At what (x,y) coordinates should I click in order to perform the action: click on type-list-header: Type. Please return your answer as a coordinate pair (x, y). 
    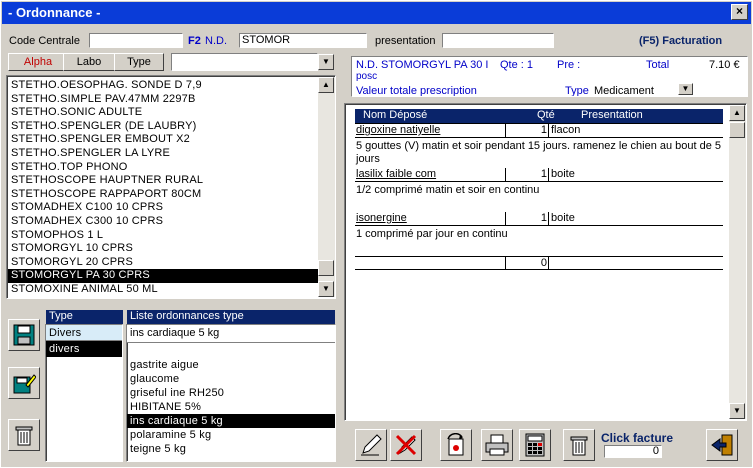
    Looking at the image, I should click on (84, 317).